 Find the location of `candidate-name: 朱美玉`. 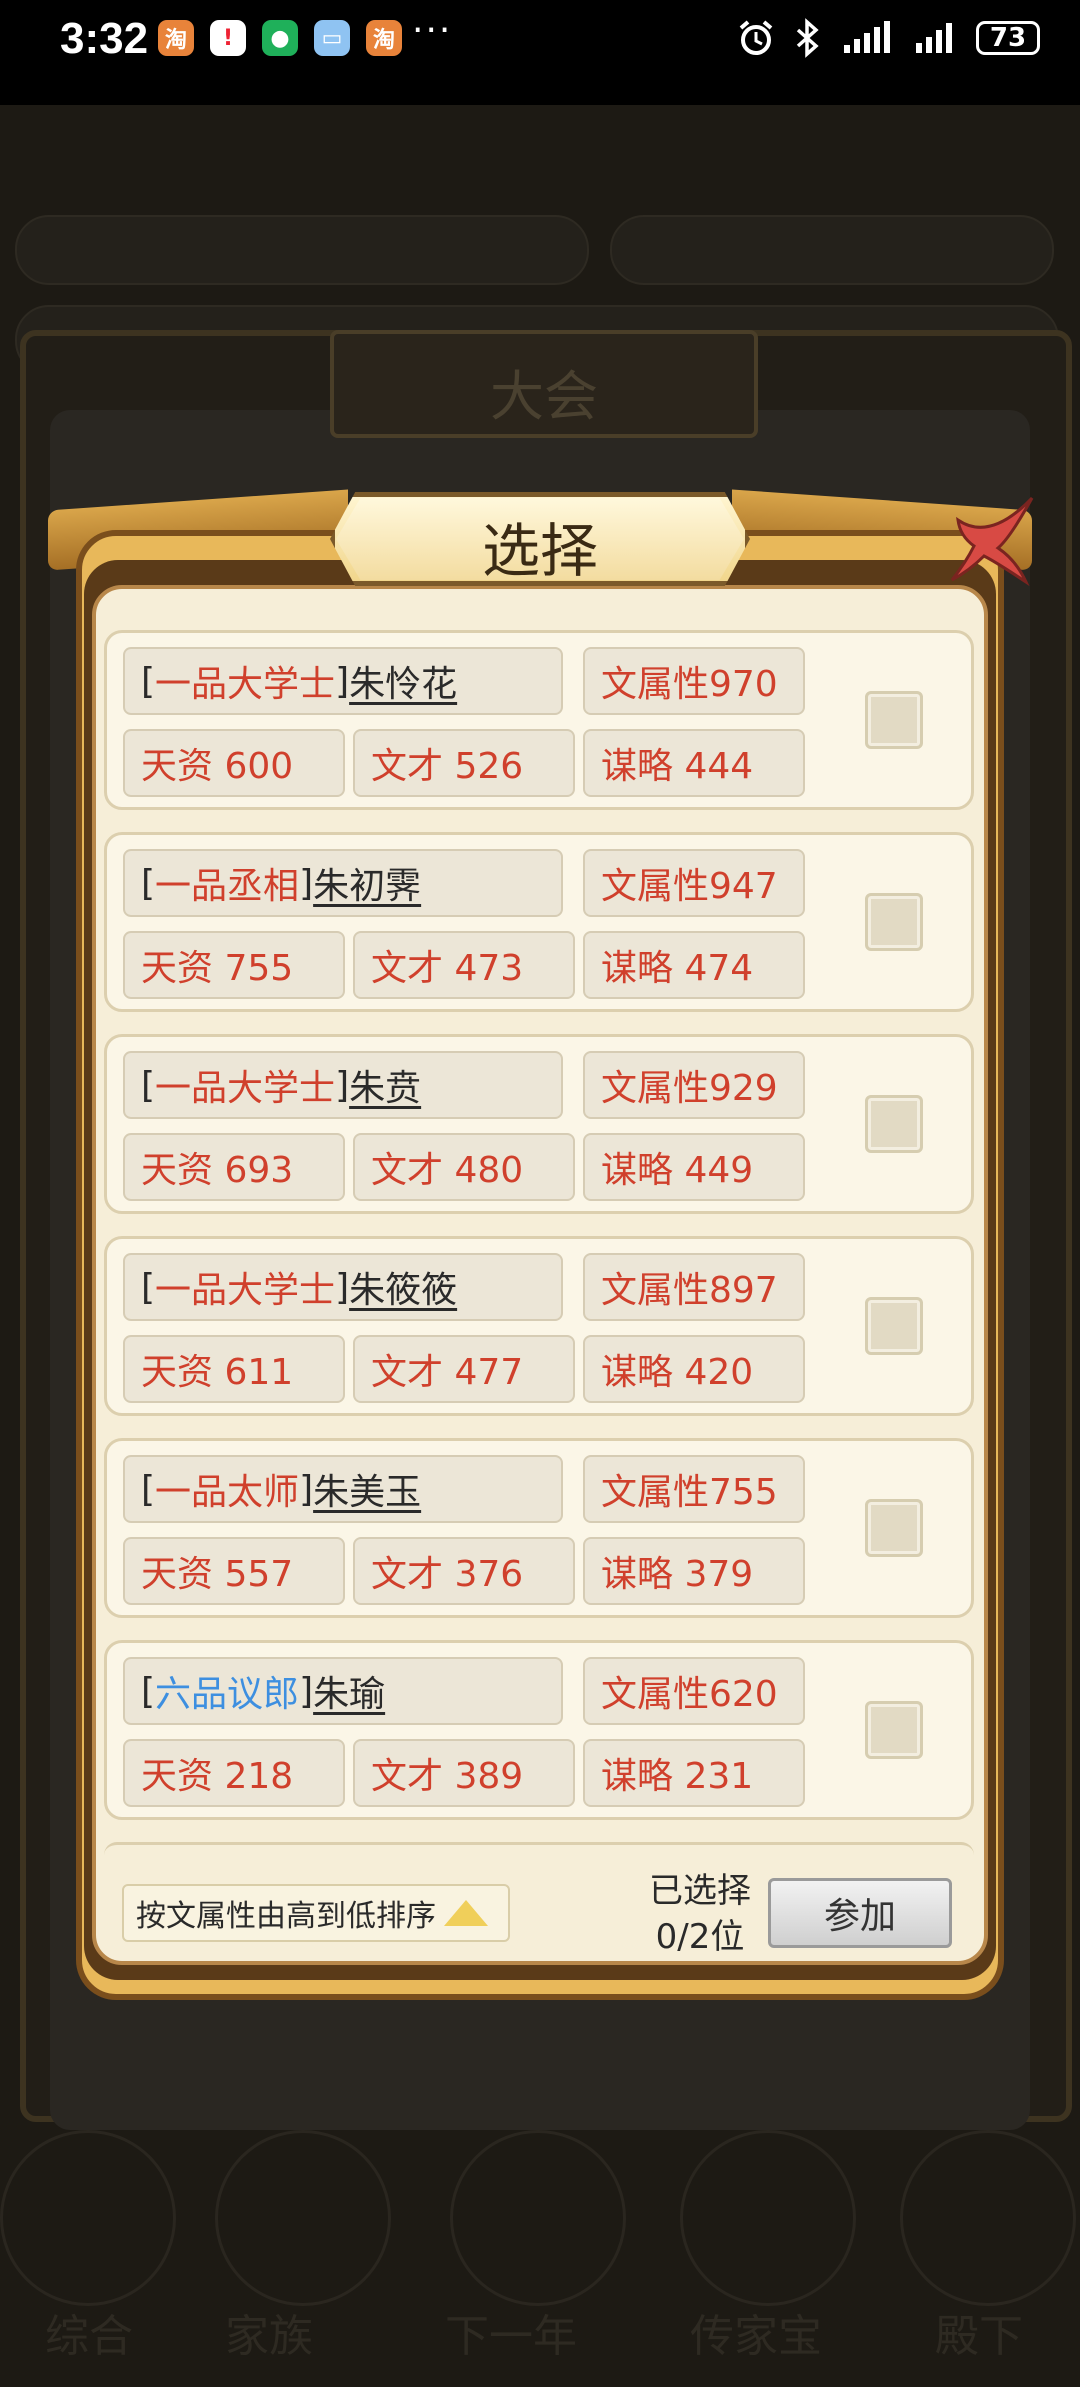

candidate-name: 朱美玉 is located at coordinates (367, 1489).